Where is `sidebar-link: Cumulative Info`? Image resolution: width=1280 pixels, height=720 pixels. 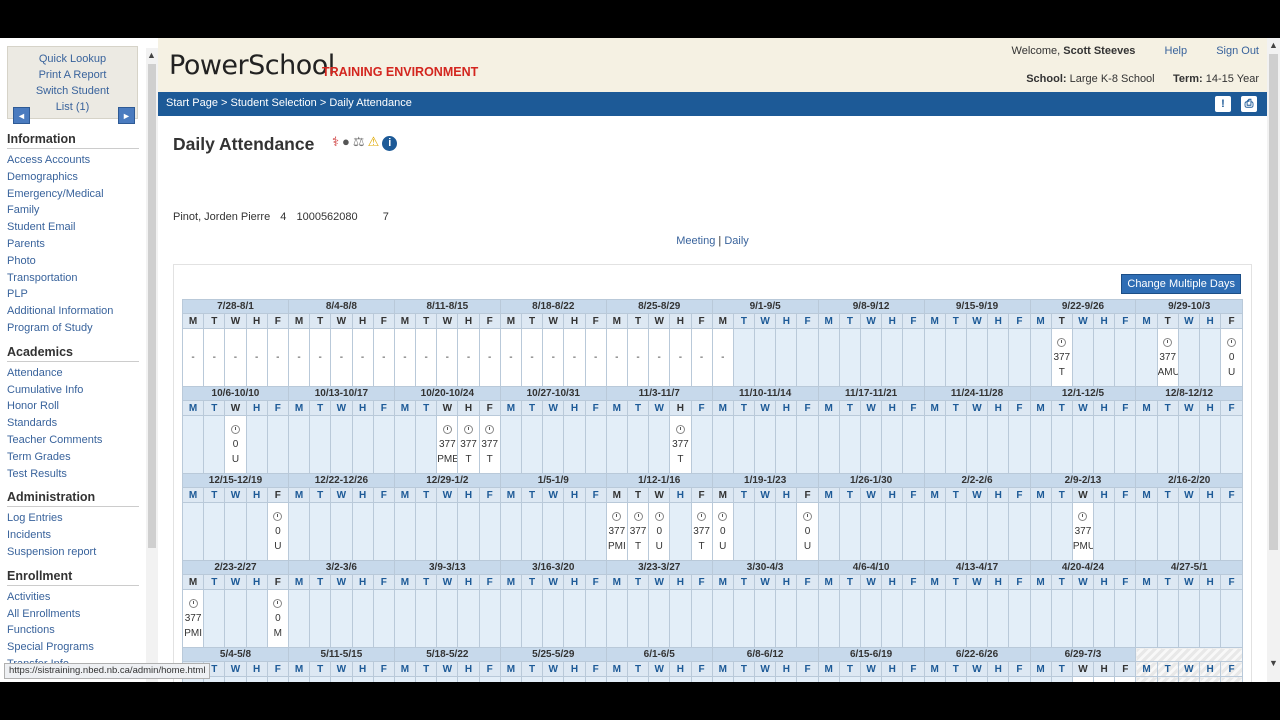 sidebar-link: Cumulative Info is located at coordinates (73, 390).